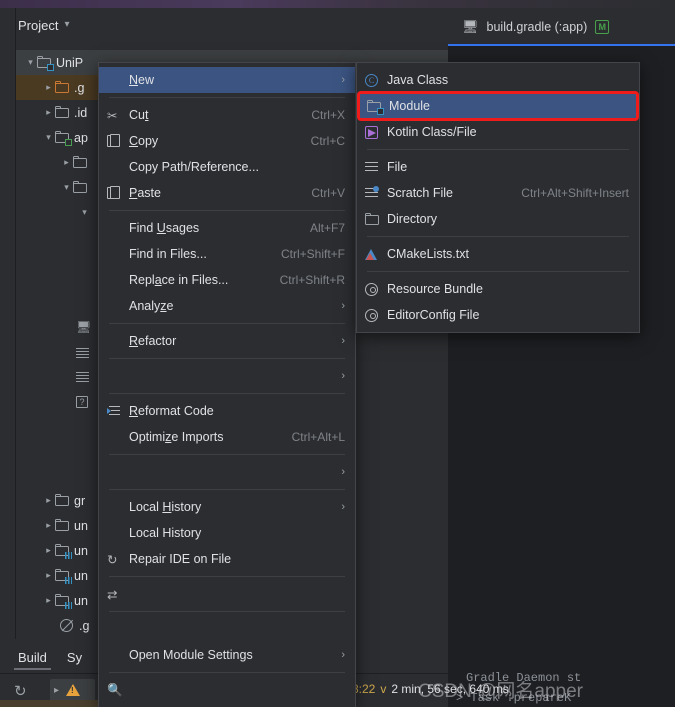 The width and height of the screenshot is (675, 707). I want to click on menu-item-analyze: Analyze ›, so click(227, 306).